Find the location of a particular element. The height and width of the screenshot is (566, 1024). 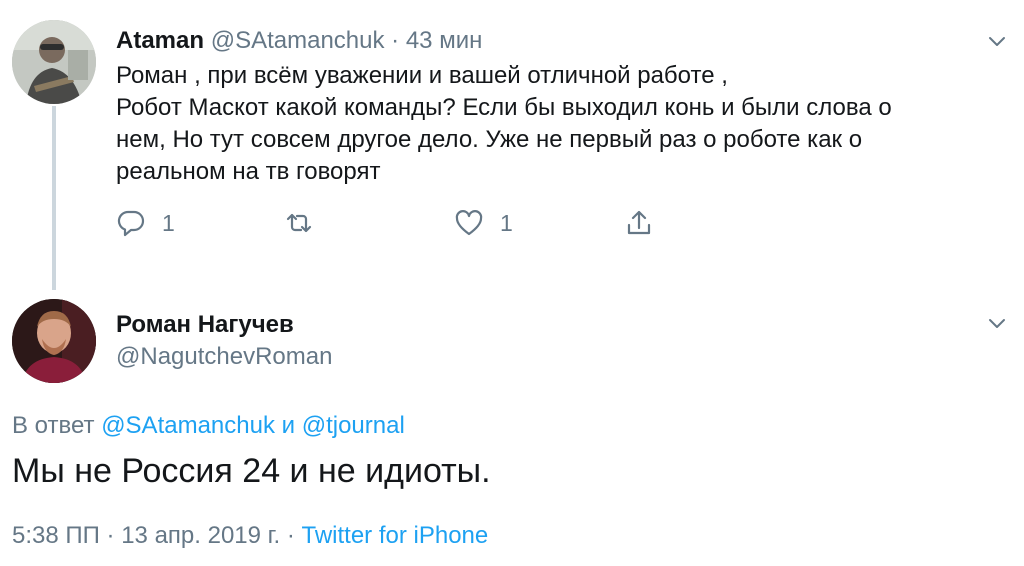

thread-line is located at coordinates (54, 198).